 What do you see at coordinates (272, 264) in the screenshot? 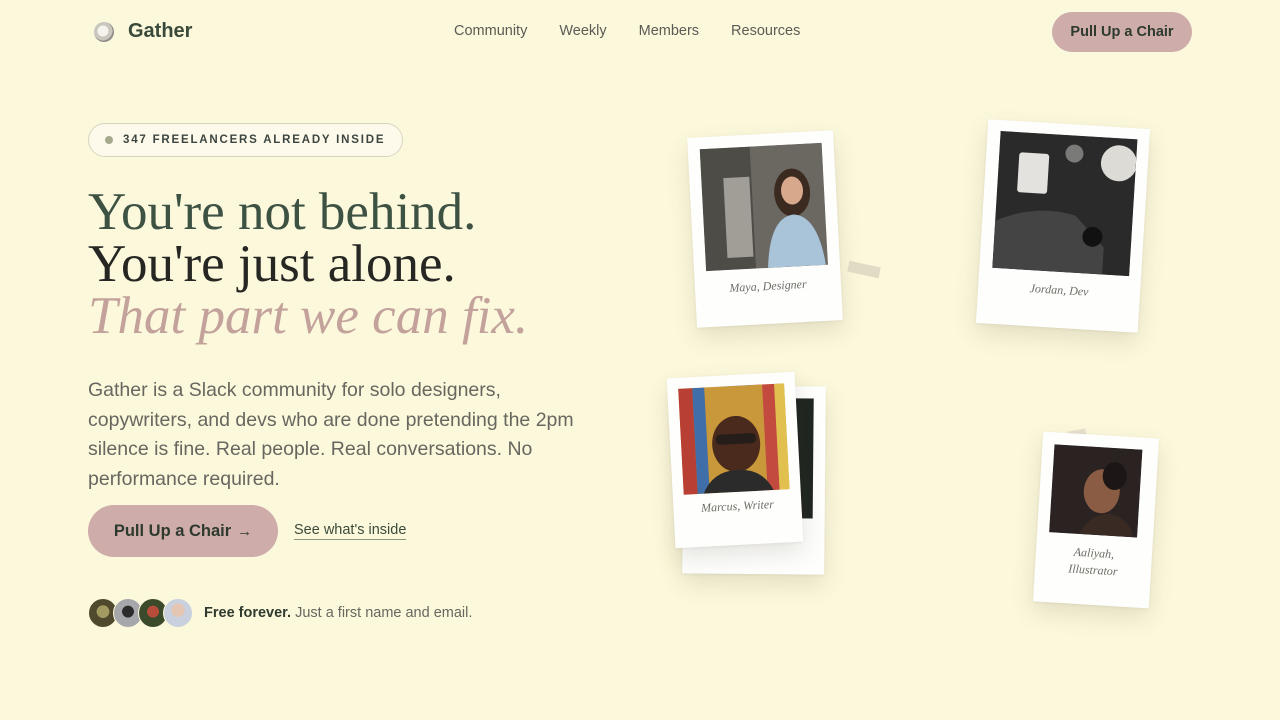
I see `headline-line-2: You're just alone.` at bounding box center [272, 264].